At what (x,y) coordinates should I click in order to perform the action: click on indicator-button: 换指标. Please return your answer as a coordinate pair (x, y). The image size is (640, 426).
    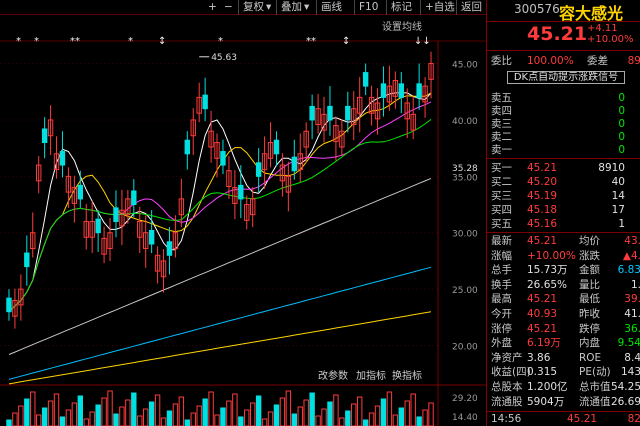
    Looking at the image, I should click on (407, 375).